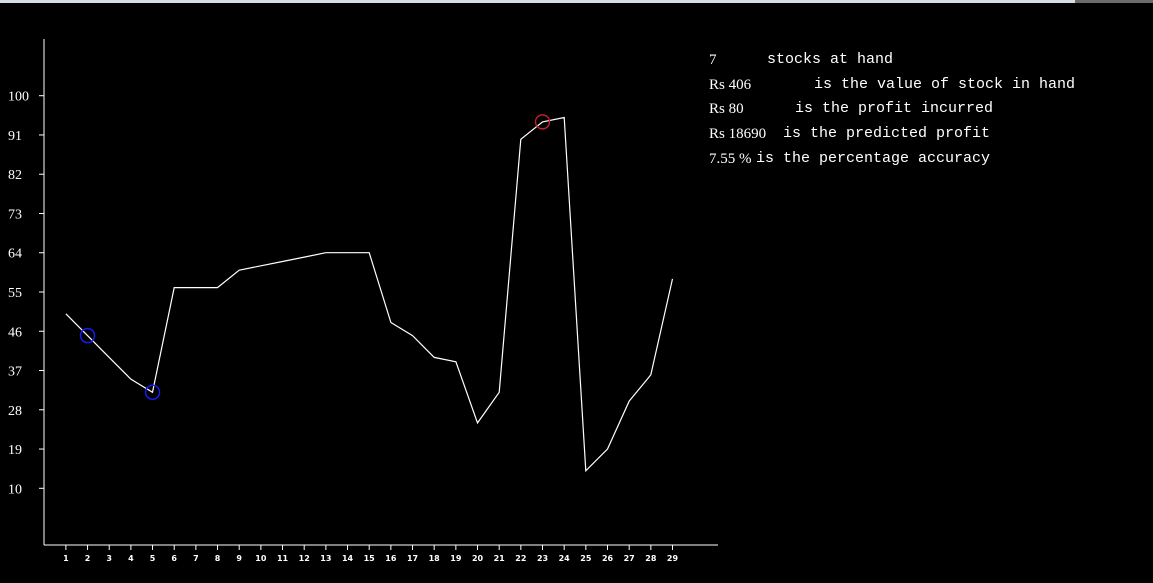 This screenshot has width=1153, height=583. I want to click on x-tick-label: 11, so click(283, 558).